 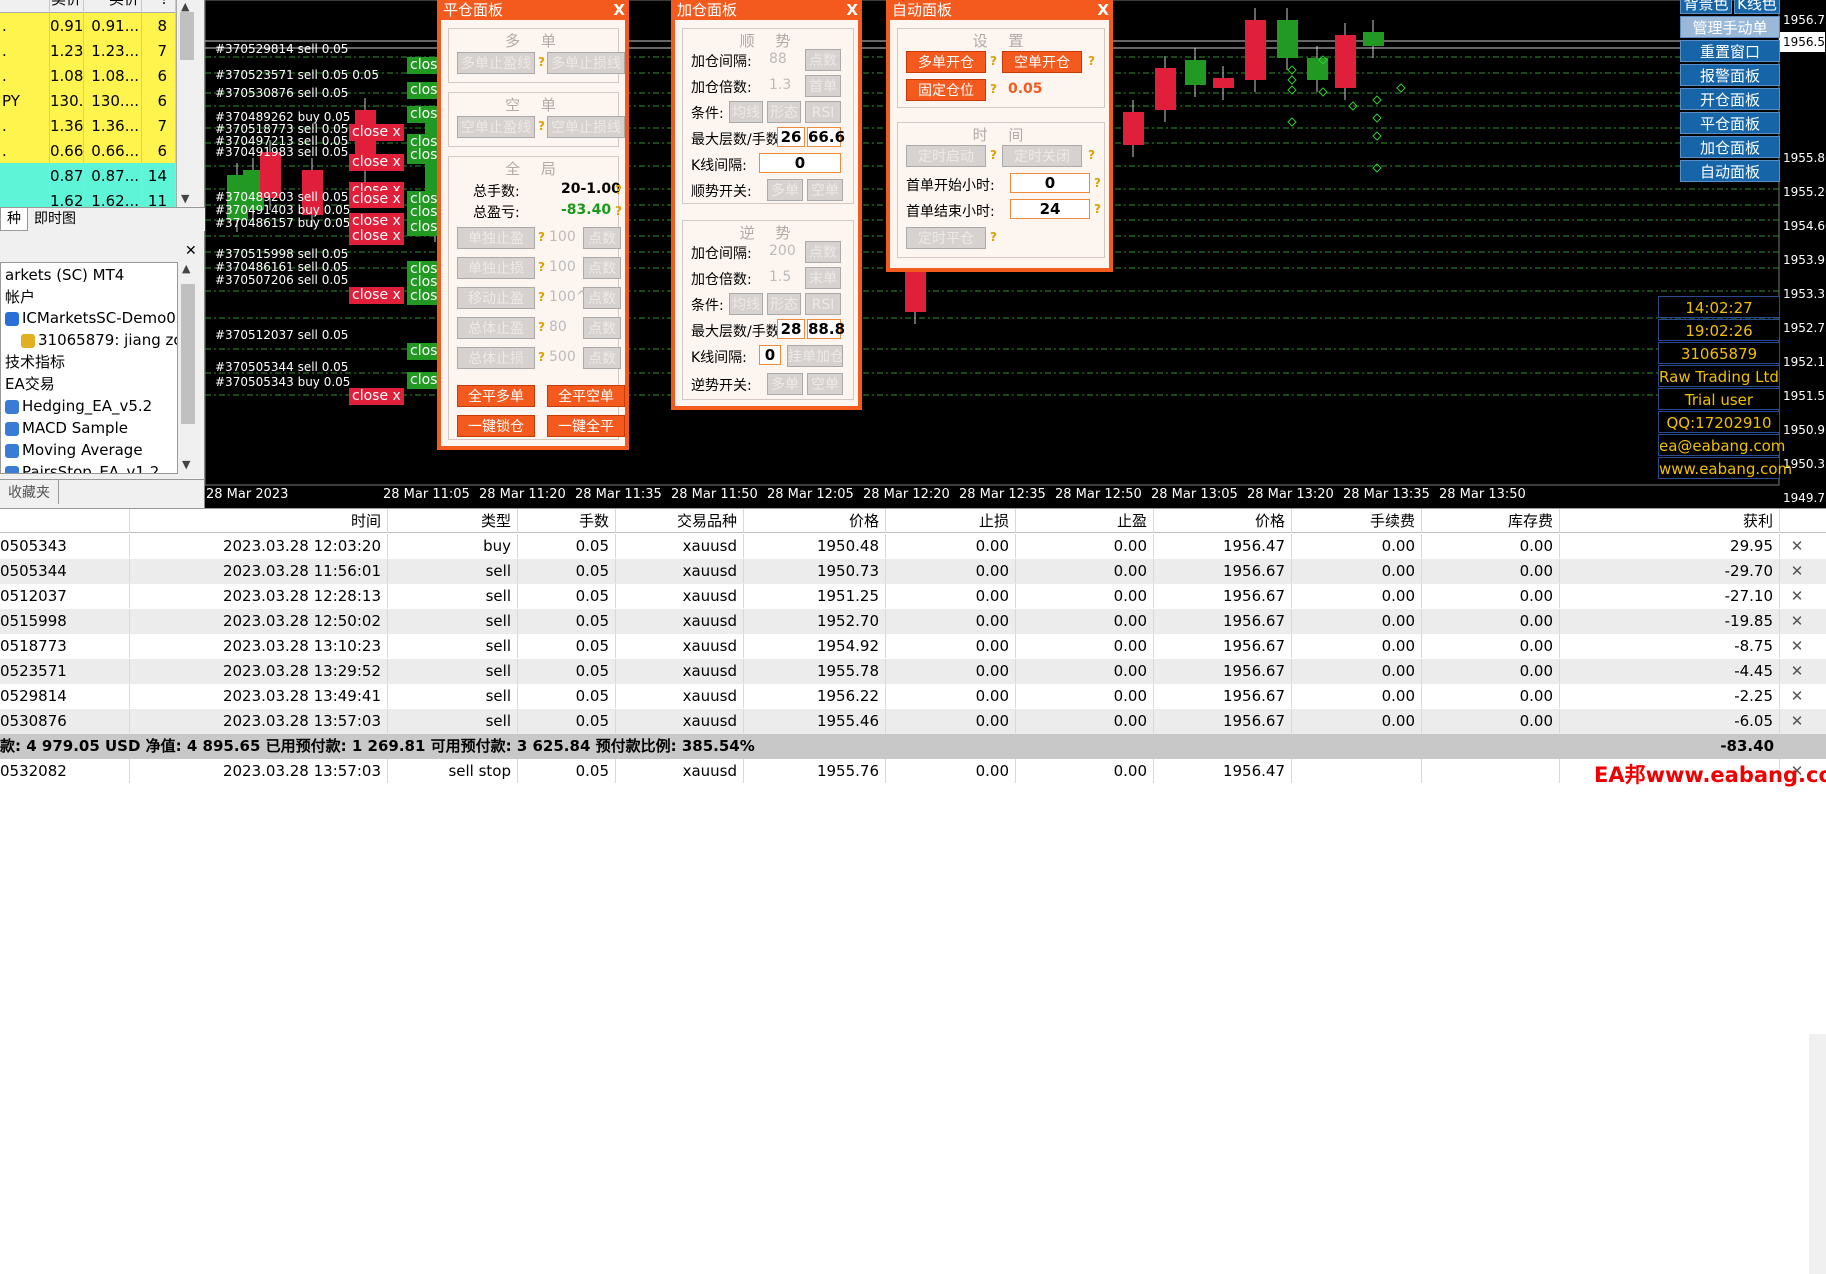 What do you see at coordinates (191, 251) in the screenshot?
I see `close-icon: ✕` at bounding box center [191, 251].